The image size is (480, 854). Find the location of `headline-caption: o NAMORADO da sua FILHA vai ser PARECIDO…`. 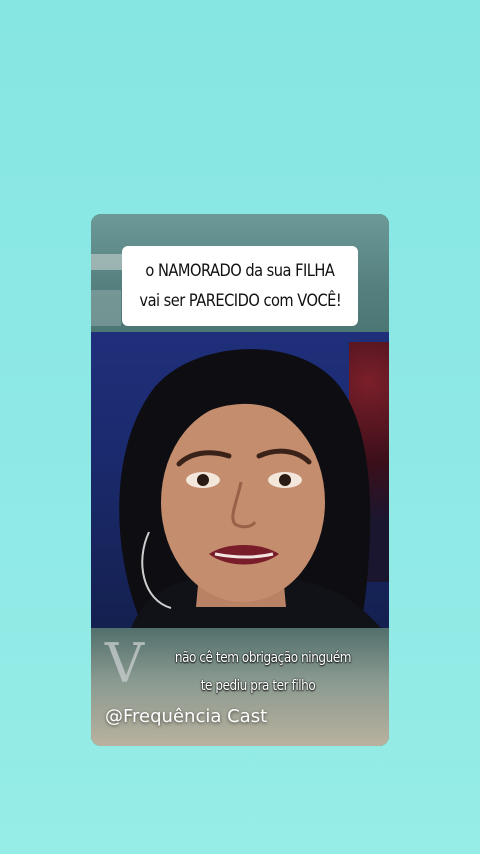

headline-caption: o NAMORADO da sua FILHA vai ser PARECIDO… is located at coordinates (240, 286).